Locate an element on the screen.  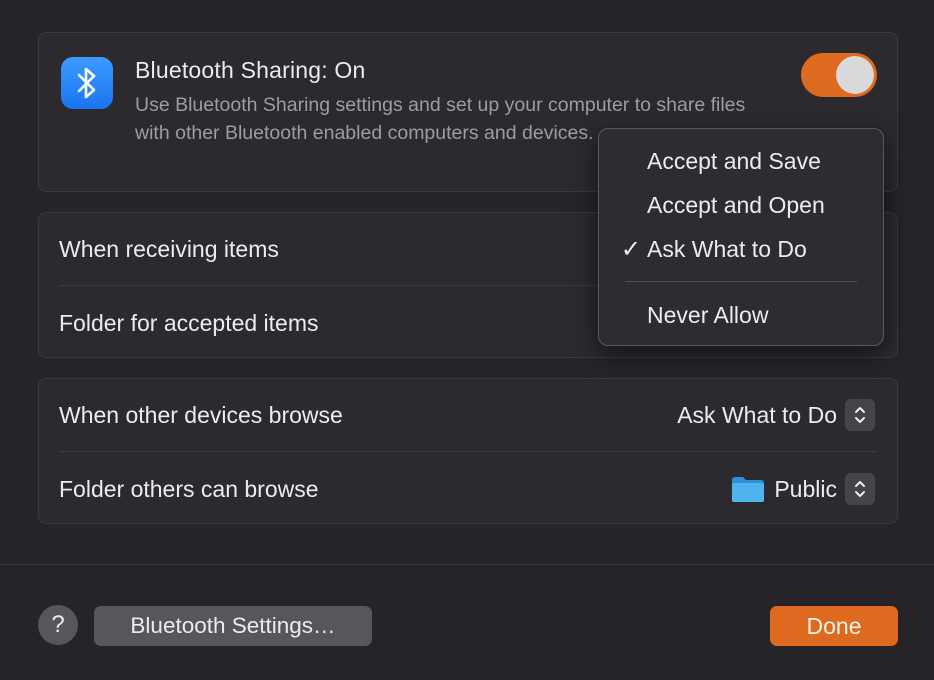
menu-item-label: Ask What to Do is located at coordinates (727, 248).